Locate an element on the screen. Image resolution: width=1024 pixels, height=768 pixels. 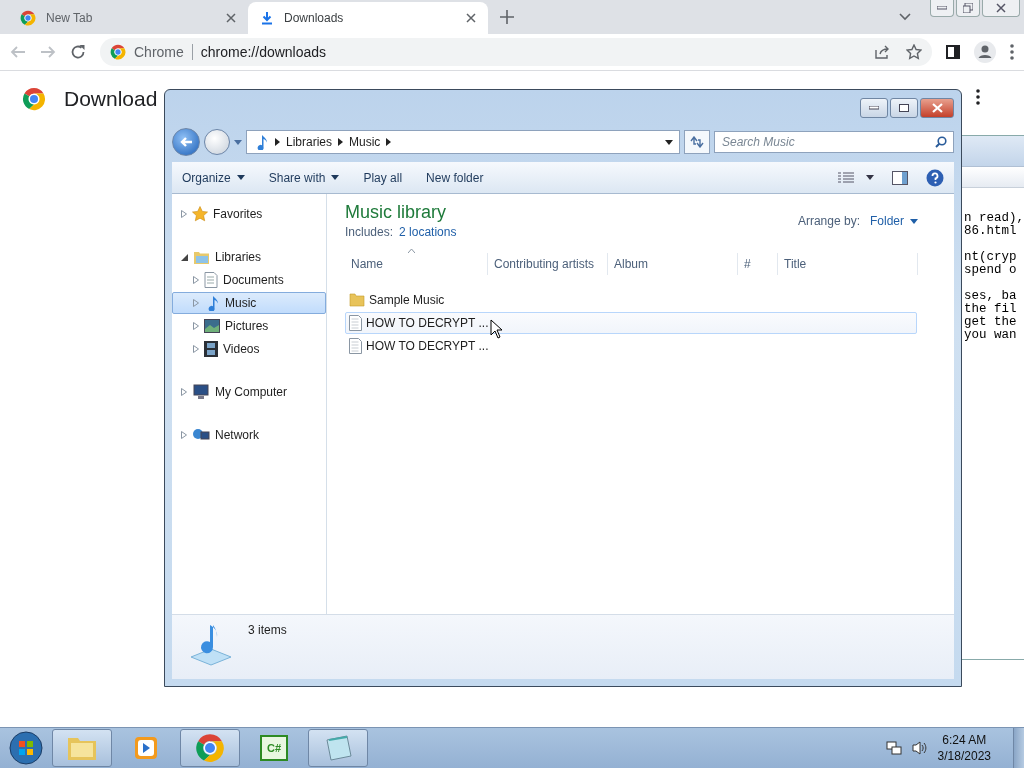
taskbar-button: C# is located at coordinates (274, 748).